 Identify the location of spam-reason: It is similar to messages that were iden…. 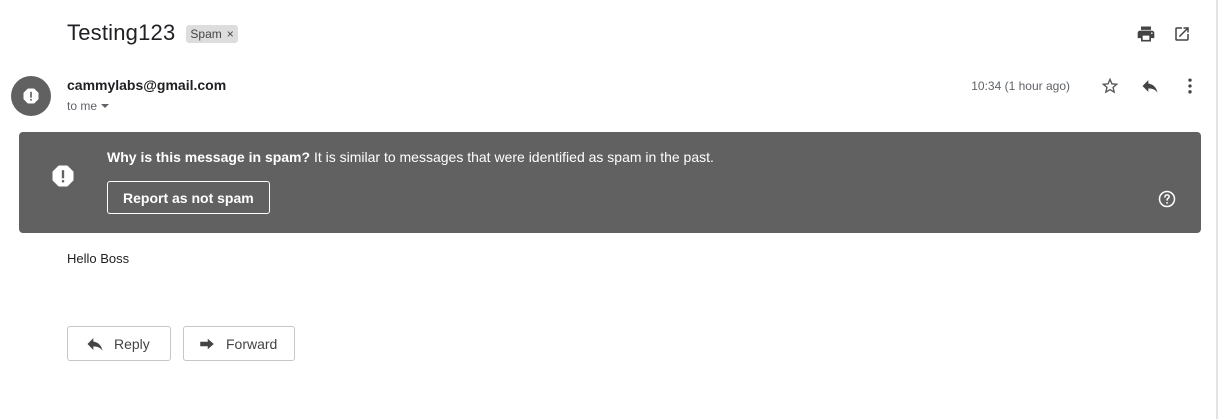
(512, 157).